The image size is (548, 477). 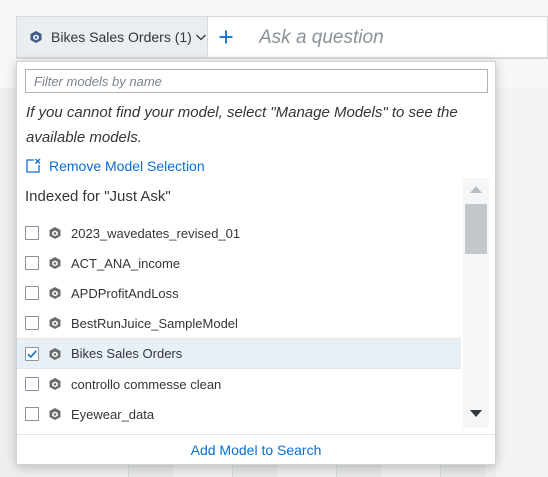 I want to click on model-label: BestRunJuice_SampleModel, so click(x=154, y=323).